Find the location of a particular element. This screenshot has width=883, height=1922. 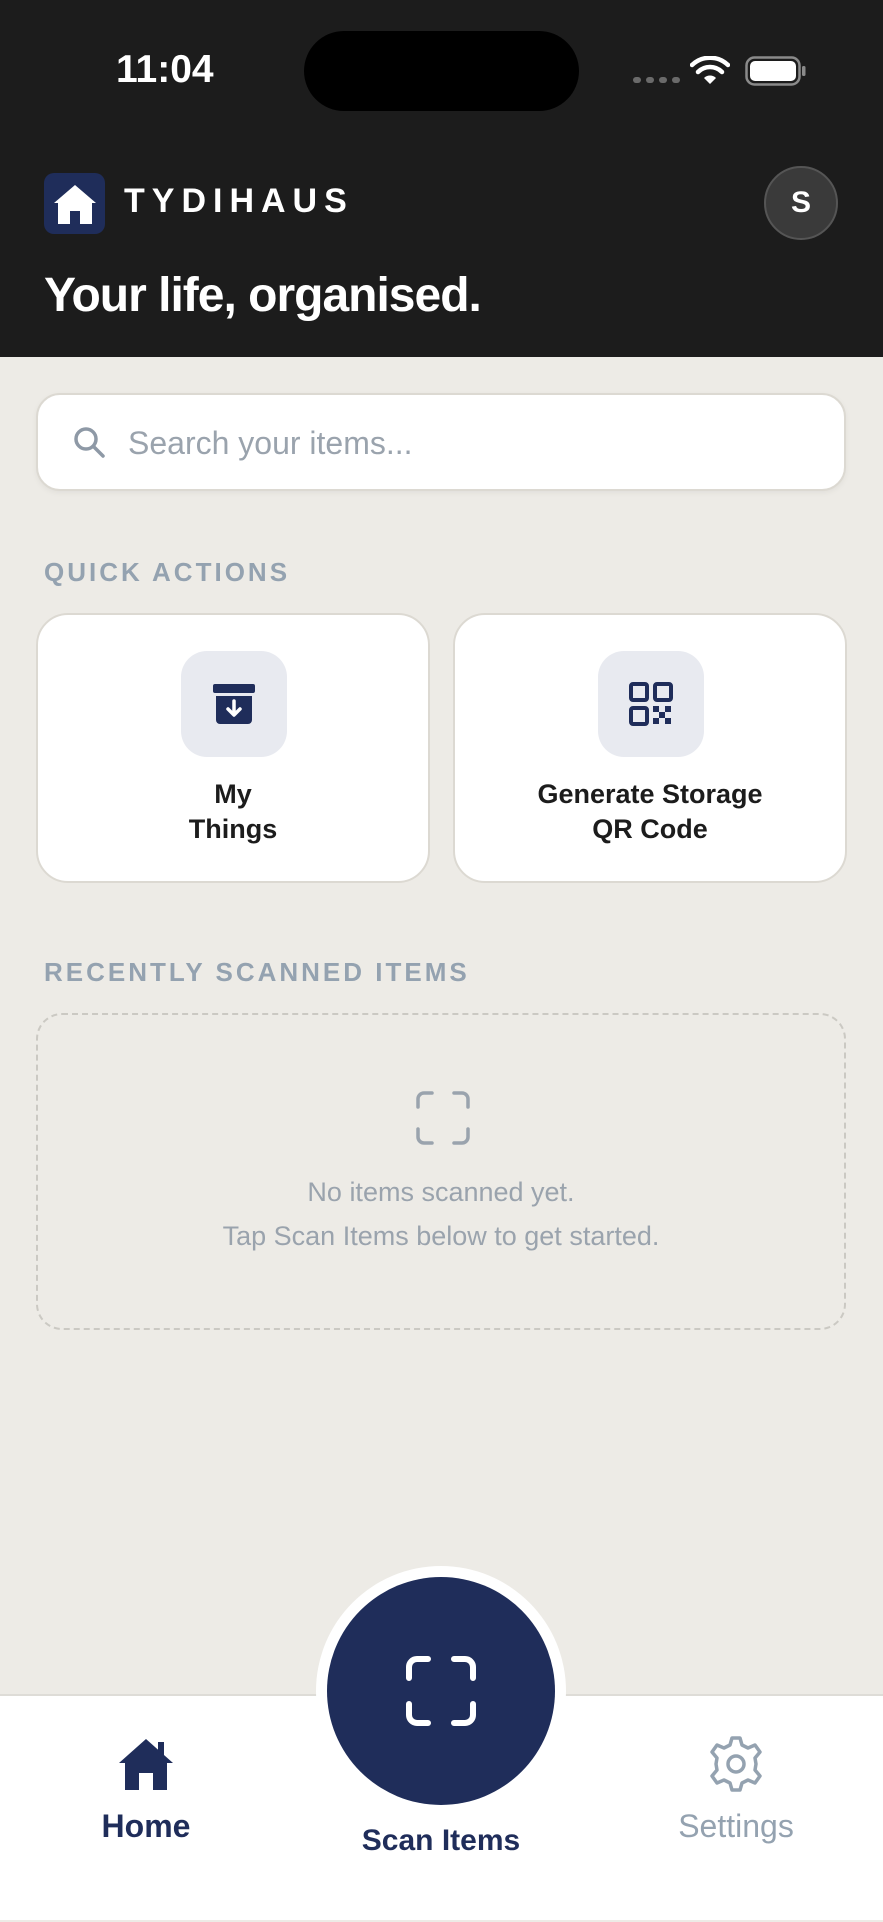

dynamic-island is located at coordinates (441, 71).